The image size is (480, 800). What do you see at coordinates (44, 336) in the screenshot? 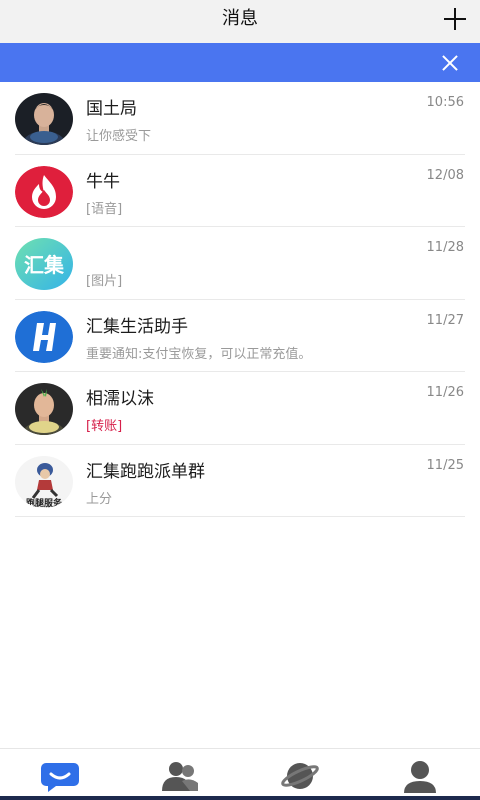
I see `h-logo-avatar` at bounding box center [44, 336].